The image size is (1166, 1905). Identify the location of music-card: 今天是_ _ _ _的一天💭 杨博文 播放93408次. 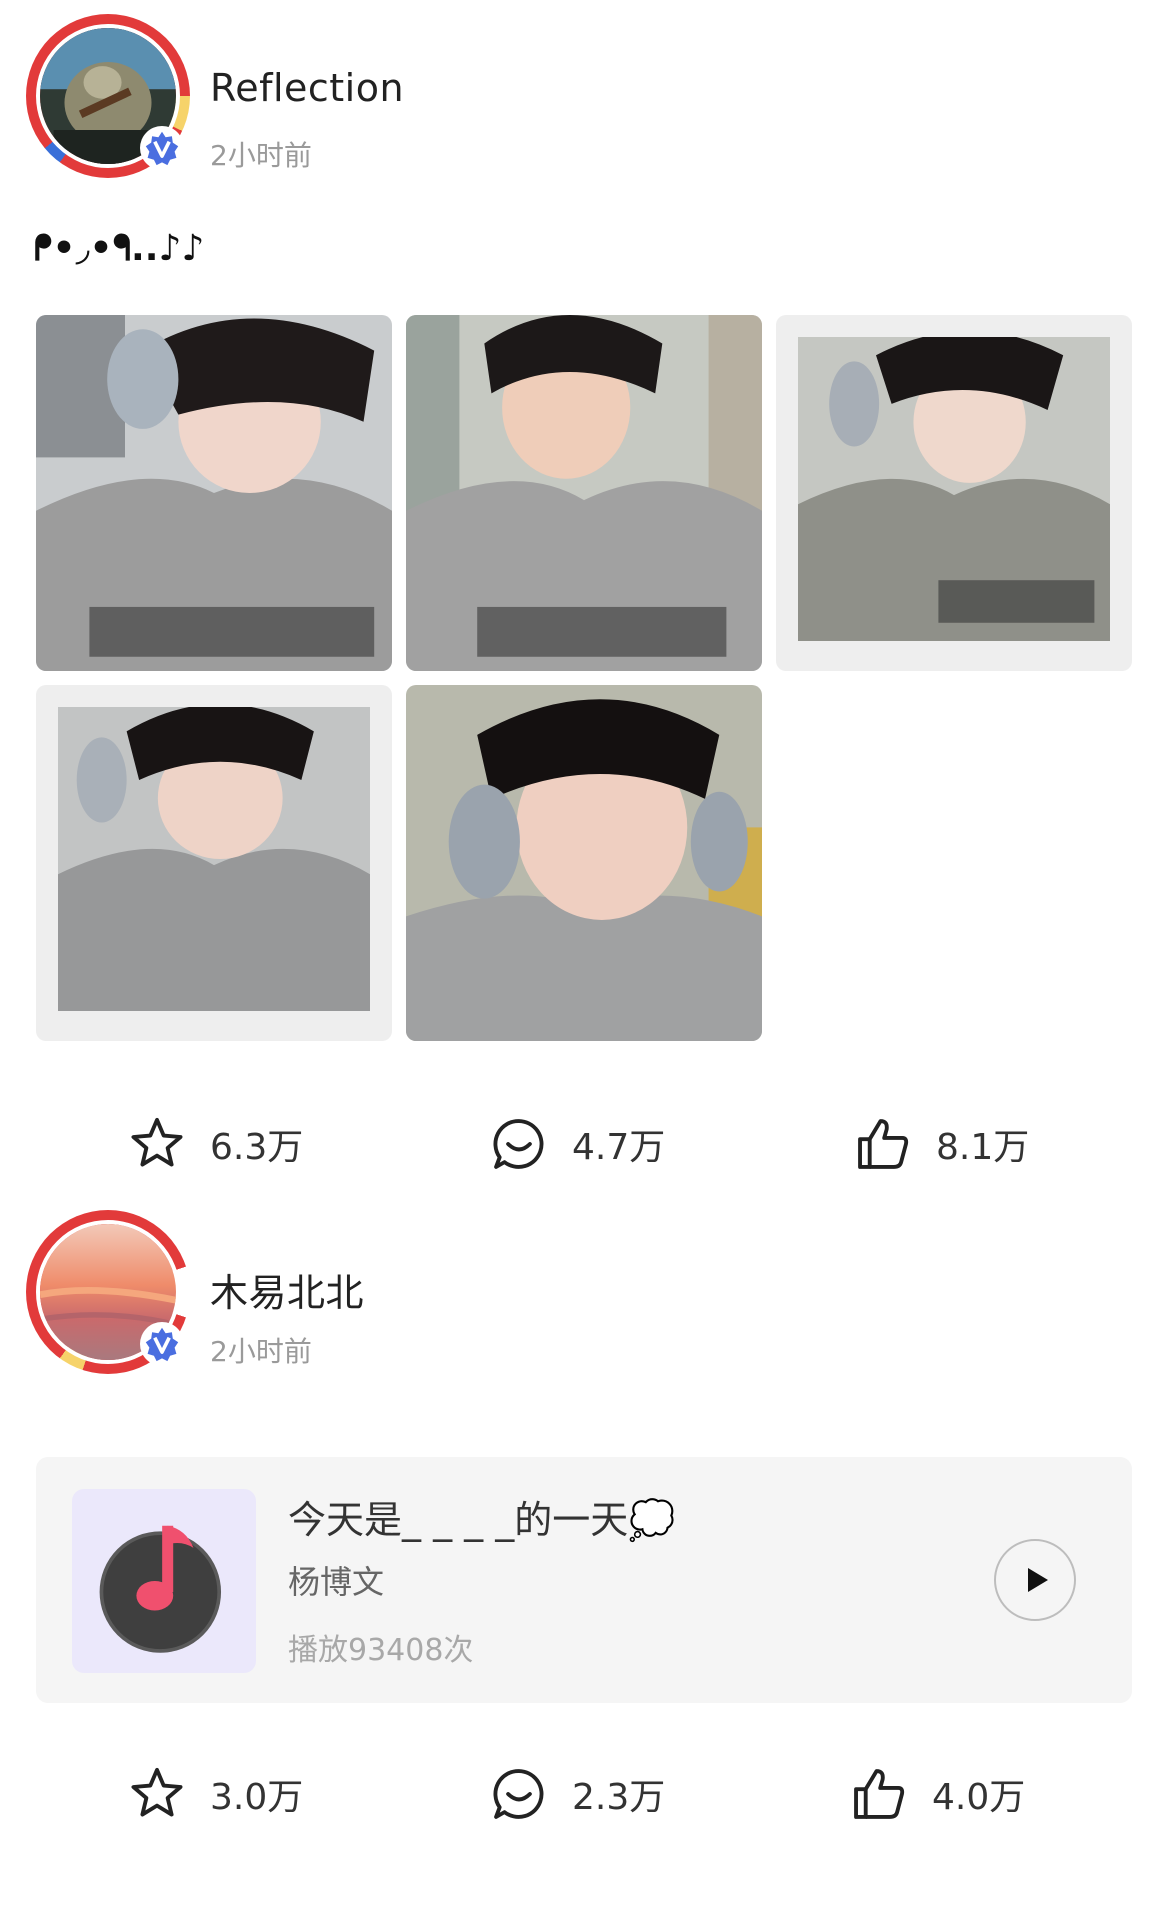
(584, 1580).